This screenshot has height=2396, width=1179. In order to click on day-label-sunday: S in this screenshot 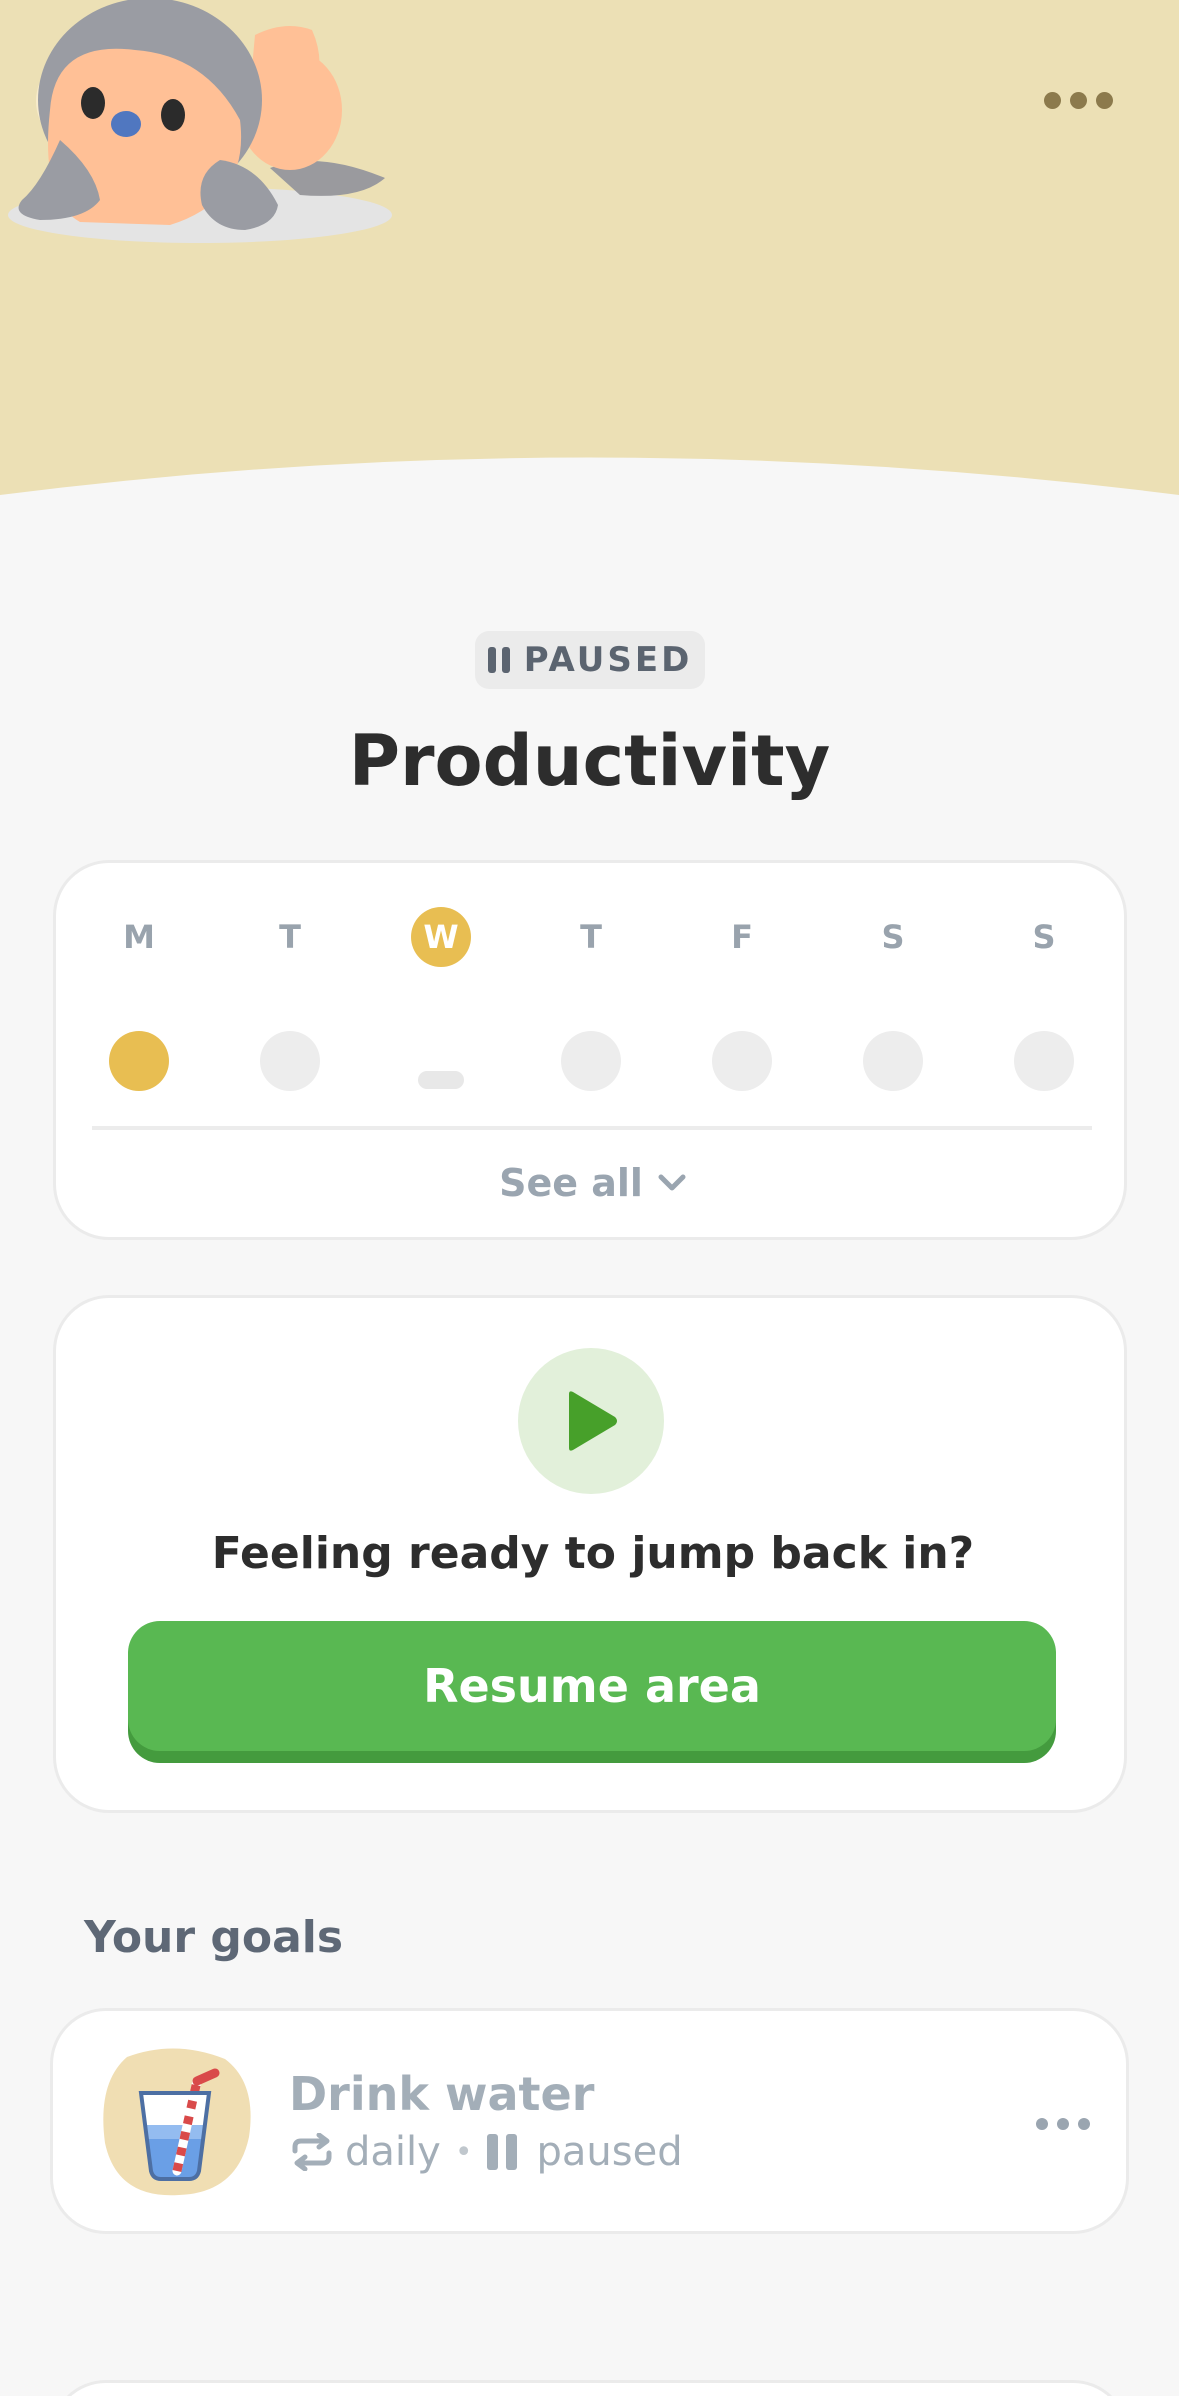, I will do `click(1044, 937)`.